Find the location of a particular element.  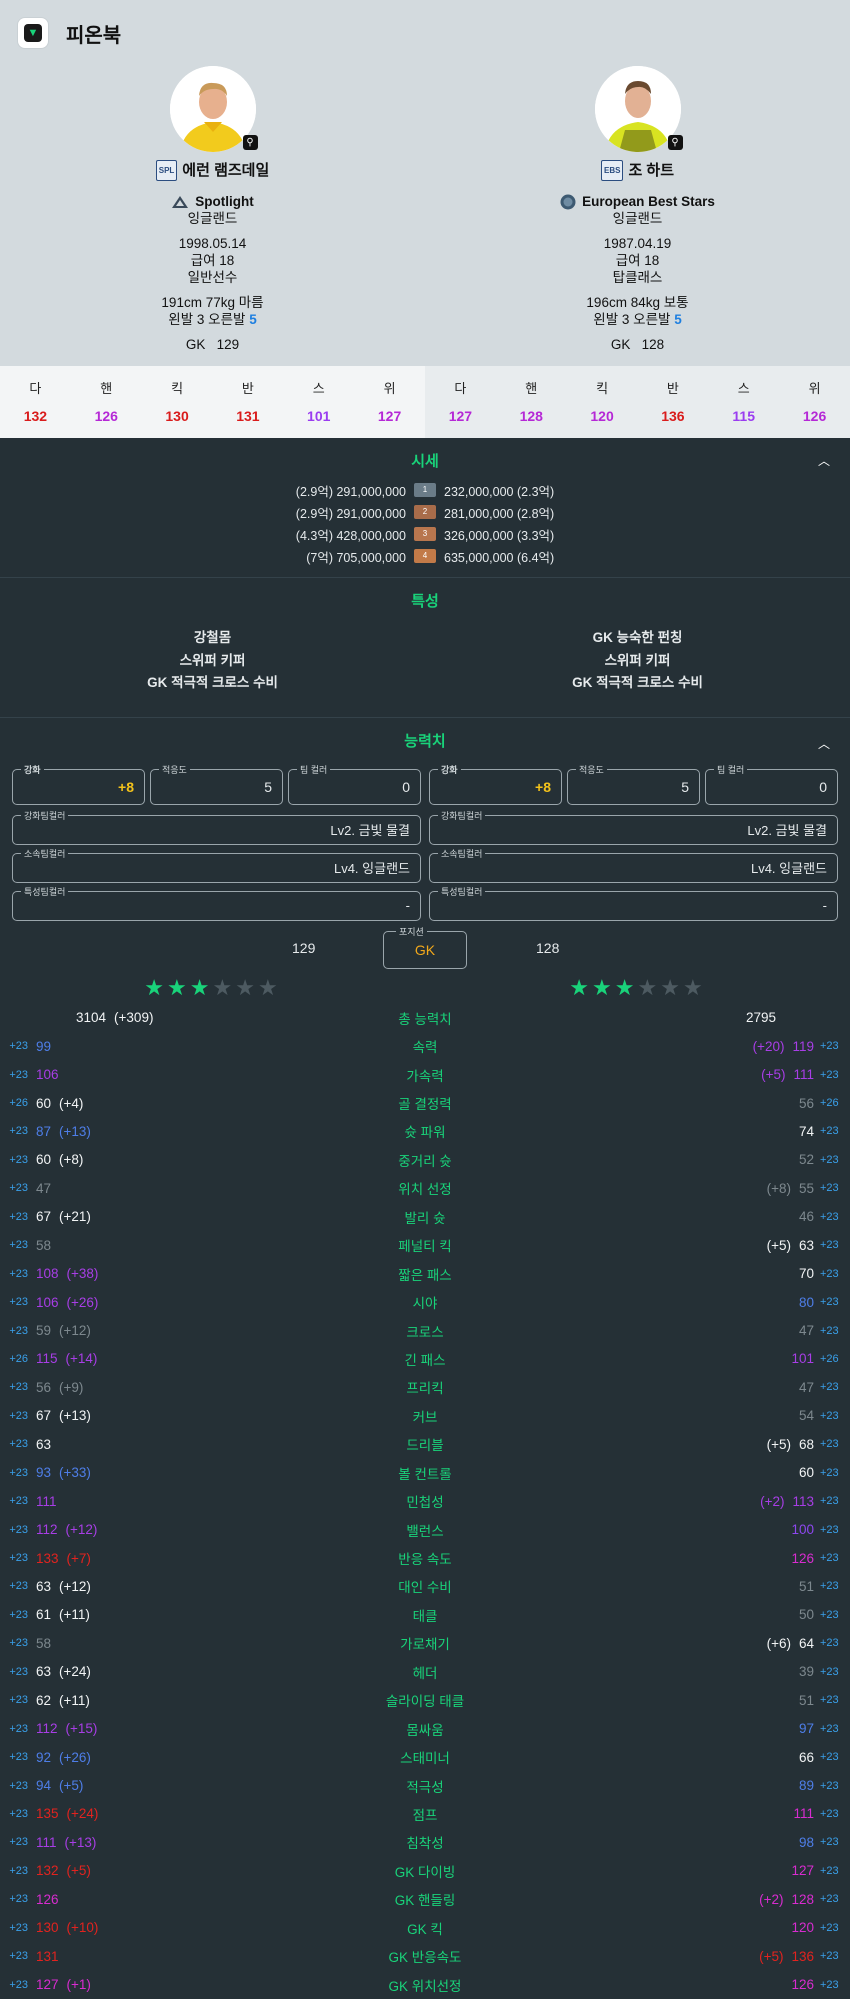

value-right: 60 is located at coordinates (806, 1473).